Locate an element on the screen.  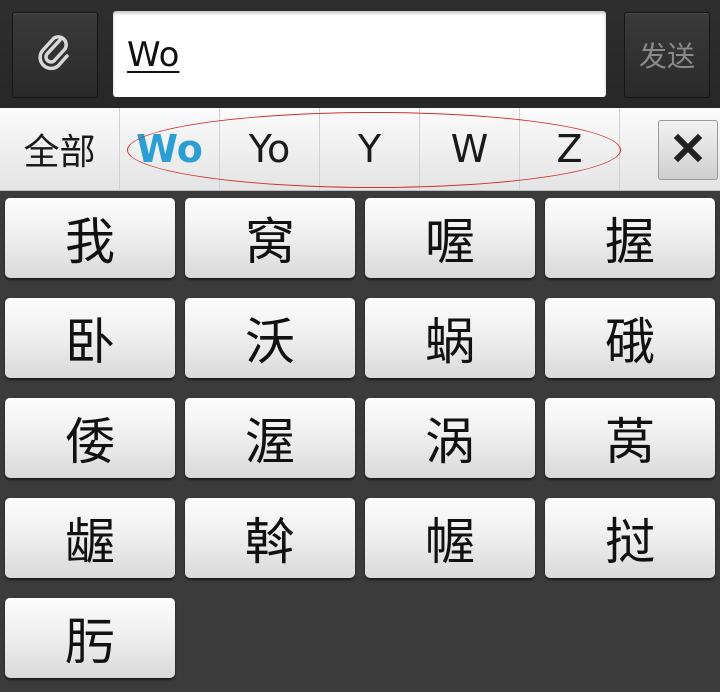
candidate-item: Y is located at coordinates (370, 149).